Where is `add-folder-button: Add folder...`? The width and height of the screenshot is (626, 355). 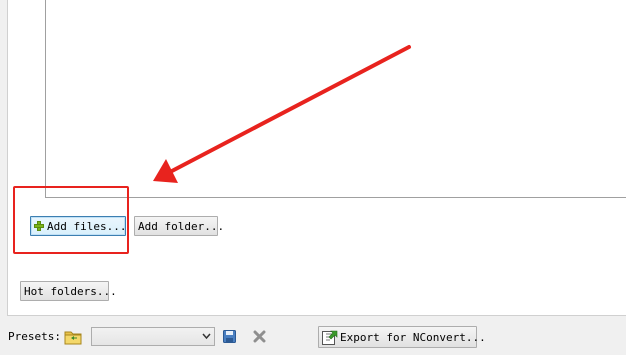 add-folder-button: Add folder... is located at coordinates (179, 226).